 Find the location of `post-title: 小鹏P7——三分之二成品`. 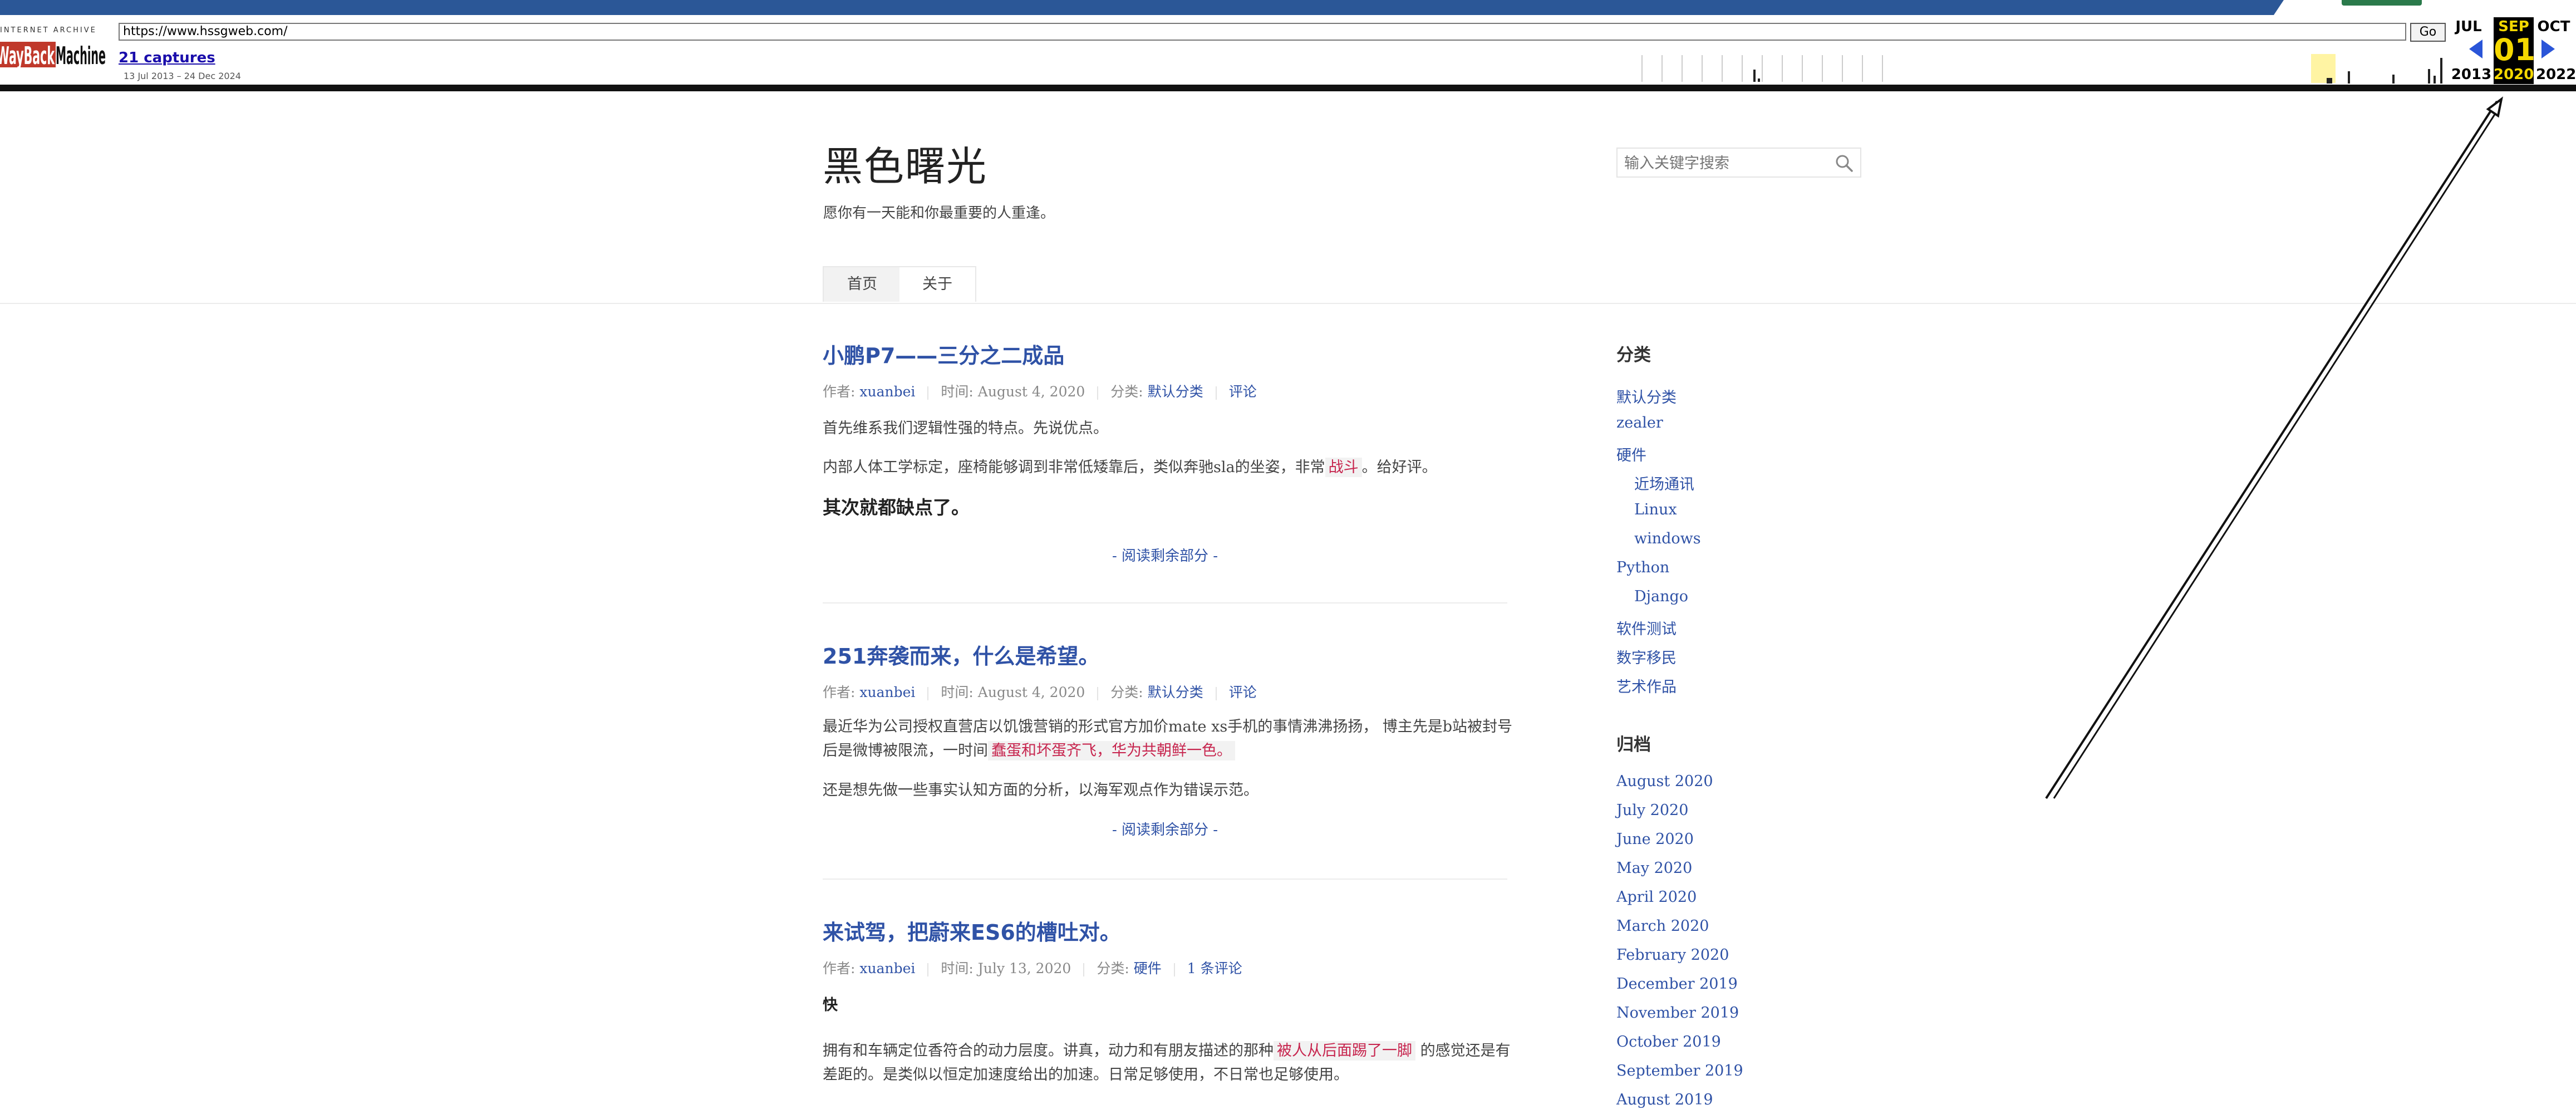

post-title: 小鹏P7——三分之二成品 is located at coordinates (943, 353).